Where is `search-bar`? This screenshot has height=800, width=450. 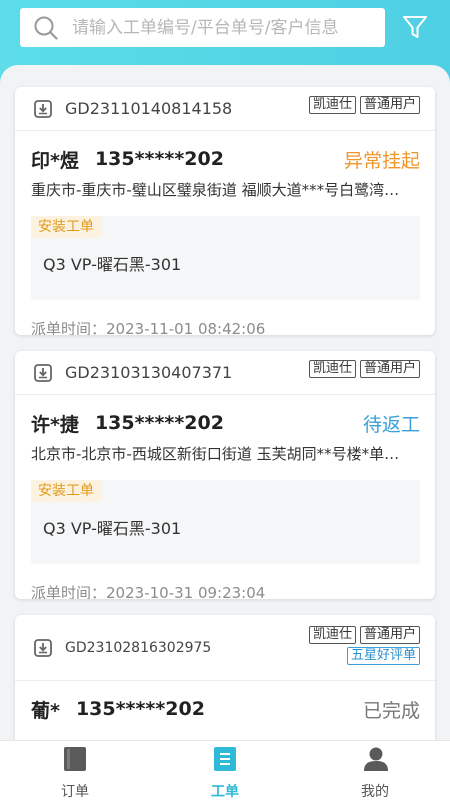
search-bar is located at coordinates (202, 27).